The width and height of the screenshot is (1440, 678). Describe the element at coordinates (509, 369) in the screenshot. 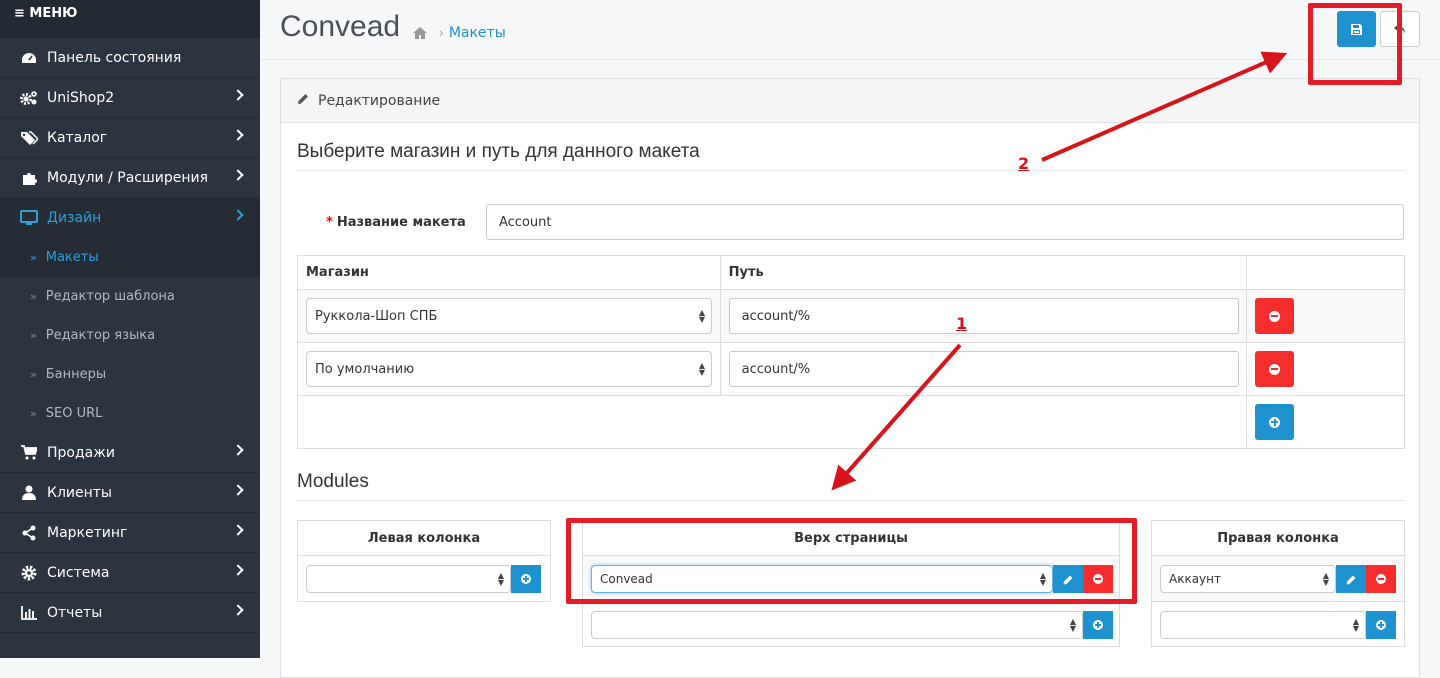

I see `store-select: По умолчанию ▲ ▼` at that location.